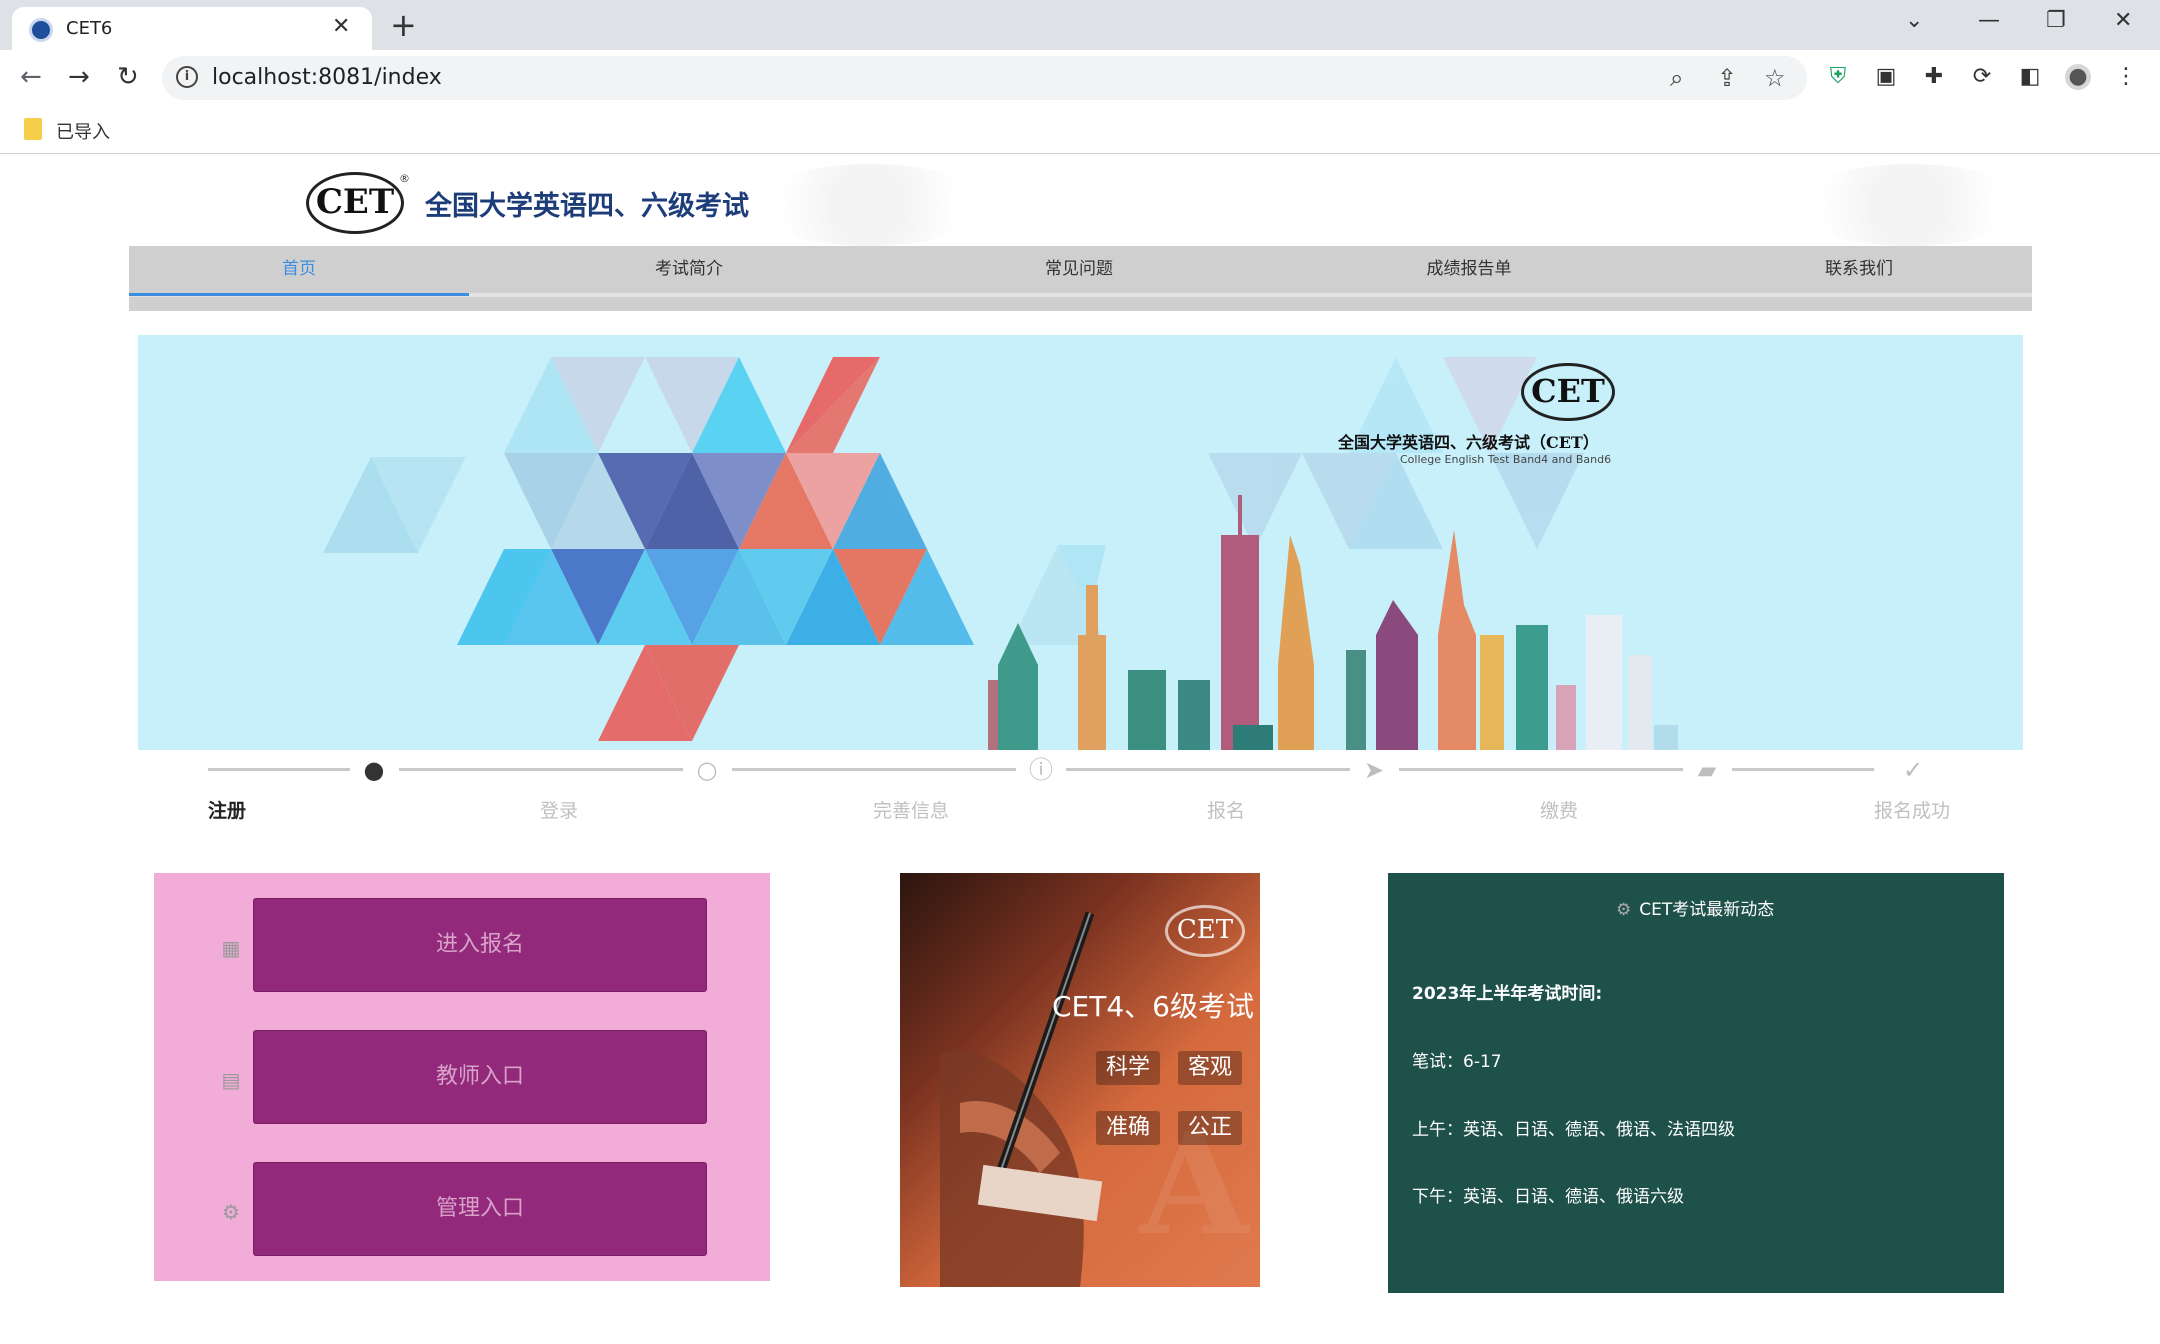  What do you see at coordinates (1548, 1197) in the screenshot?
I see `news-line: 下午：英语、日语、德语、俄语六级` at bounding box center [1548, 1197].